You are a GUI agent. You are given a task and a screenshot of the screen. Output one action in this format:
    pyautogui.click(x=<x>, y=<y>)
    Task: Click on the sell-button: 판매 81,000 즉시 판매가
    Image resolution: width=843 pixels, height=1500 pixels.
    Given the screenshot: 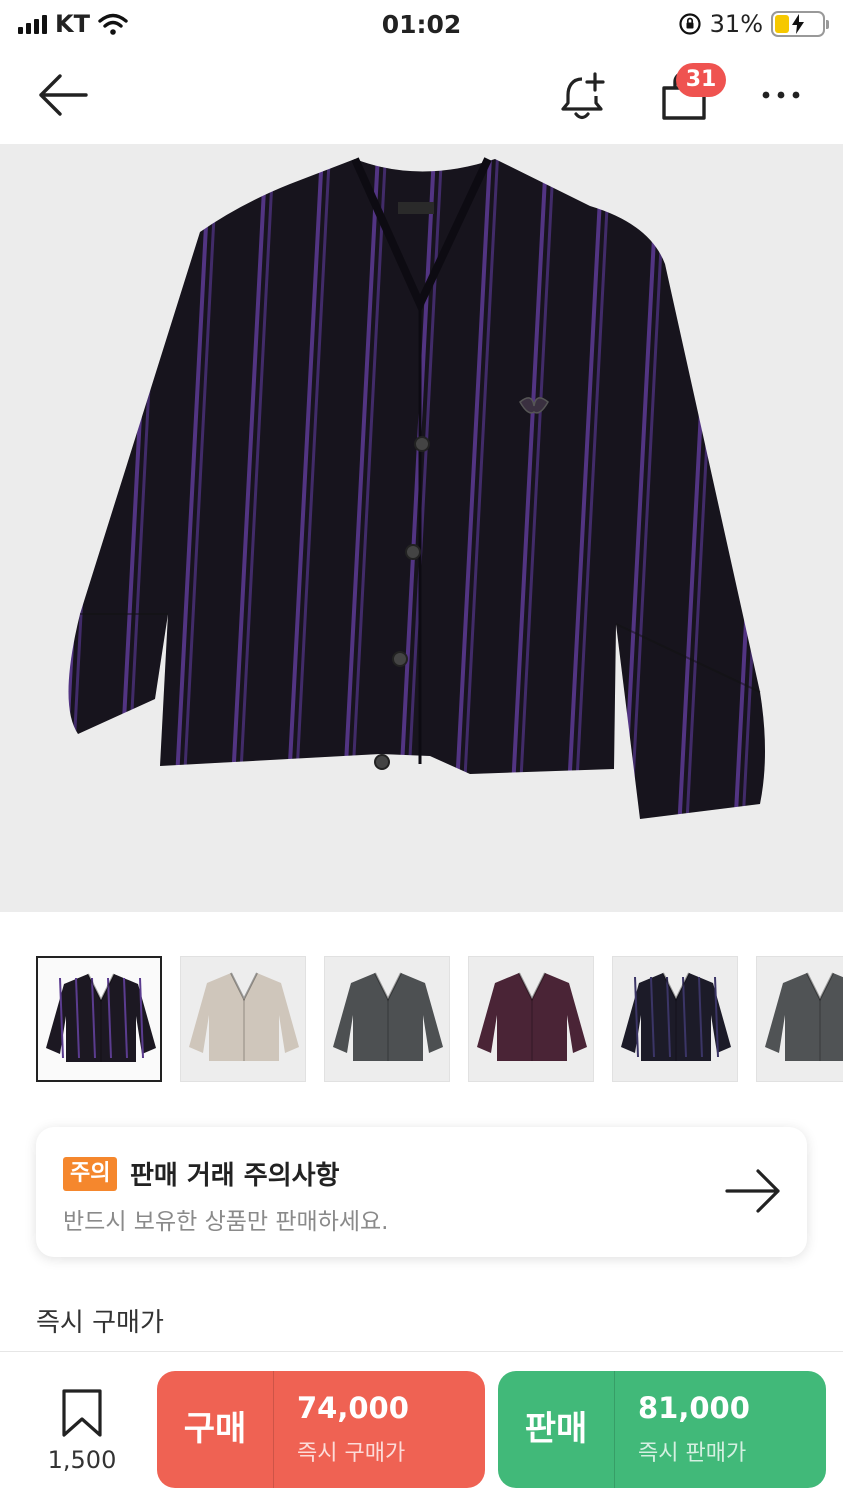 What is the action you would take?
    pyautogui.click(x=662, y=1429)
    